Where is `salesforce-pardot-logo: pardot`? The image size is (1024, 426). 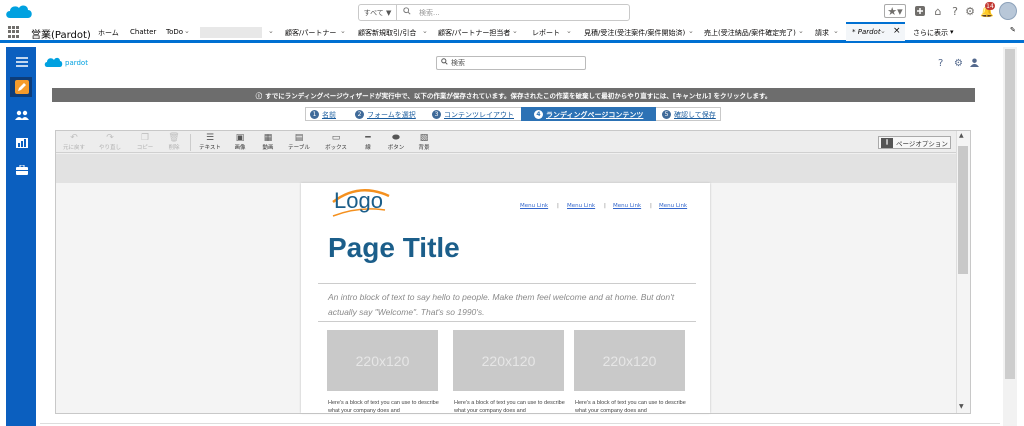 salesforce-pardot-logo: pardot is located at coordinates (66, 62).